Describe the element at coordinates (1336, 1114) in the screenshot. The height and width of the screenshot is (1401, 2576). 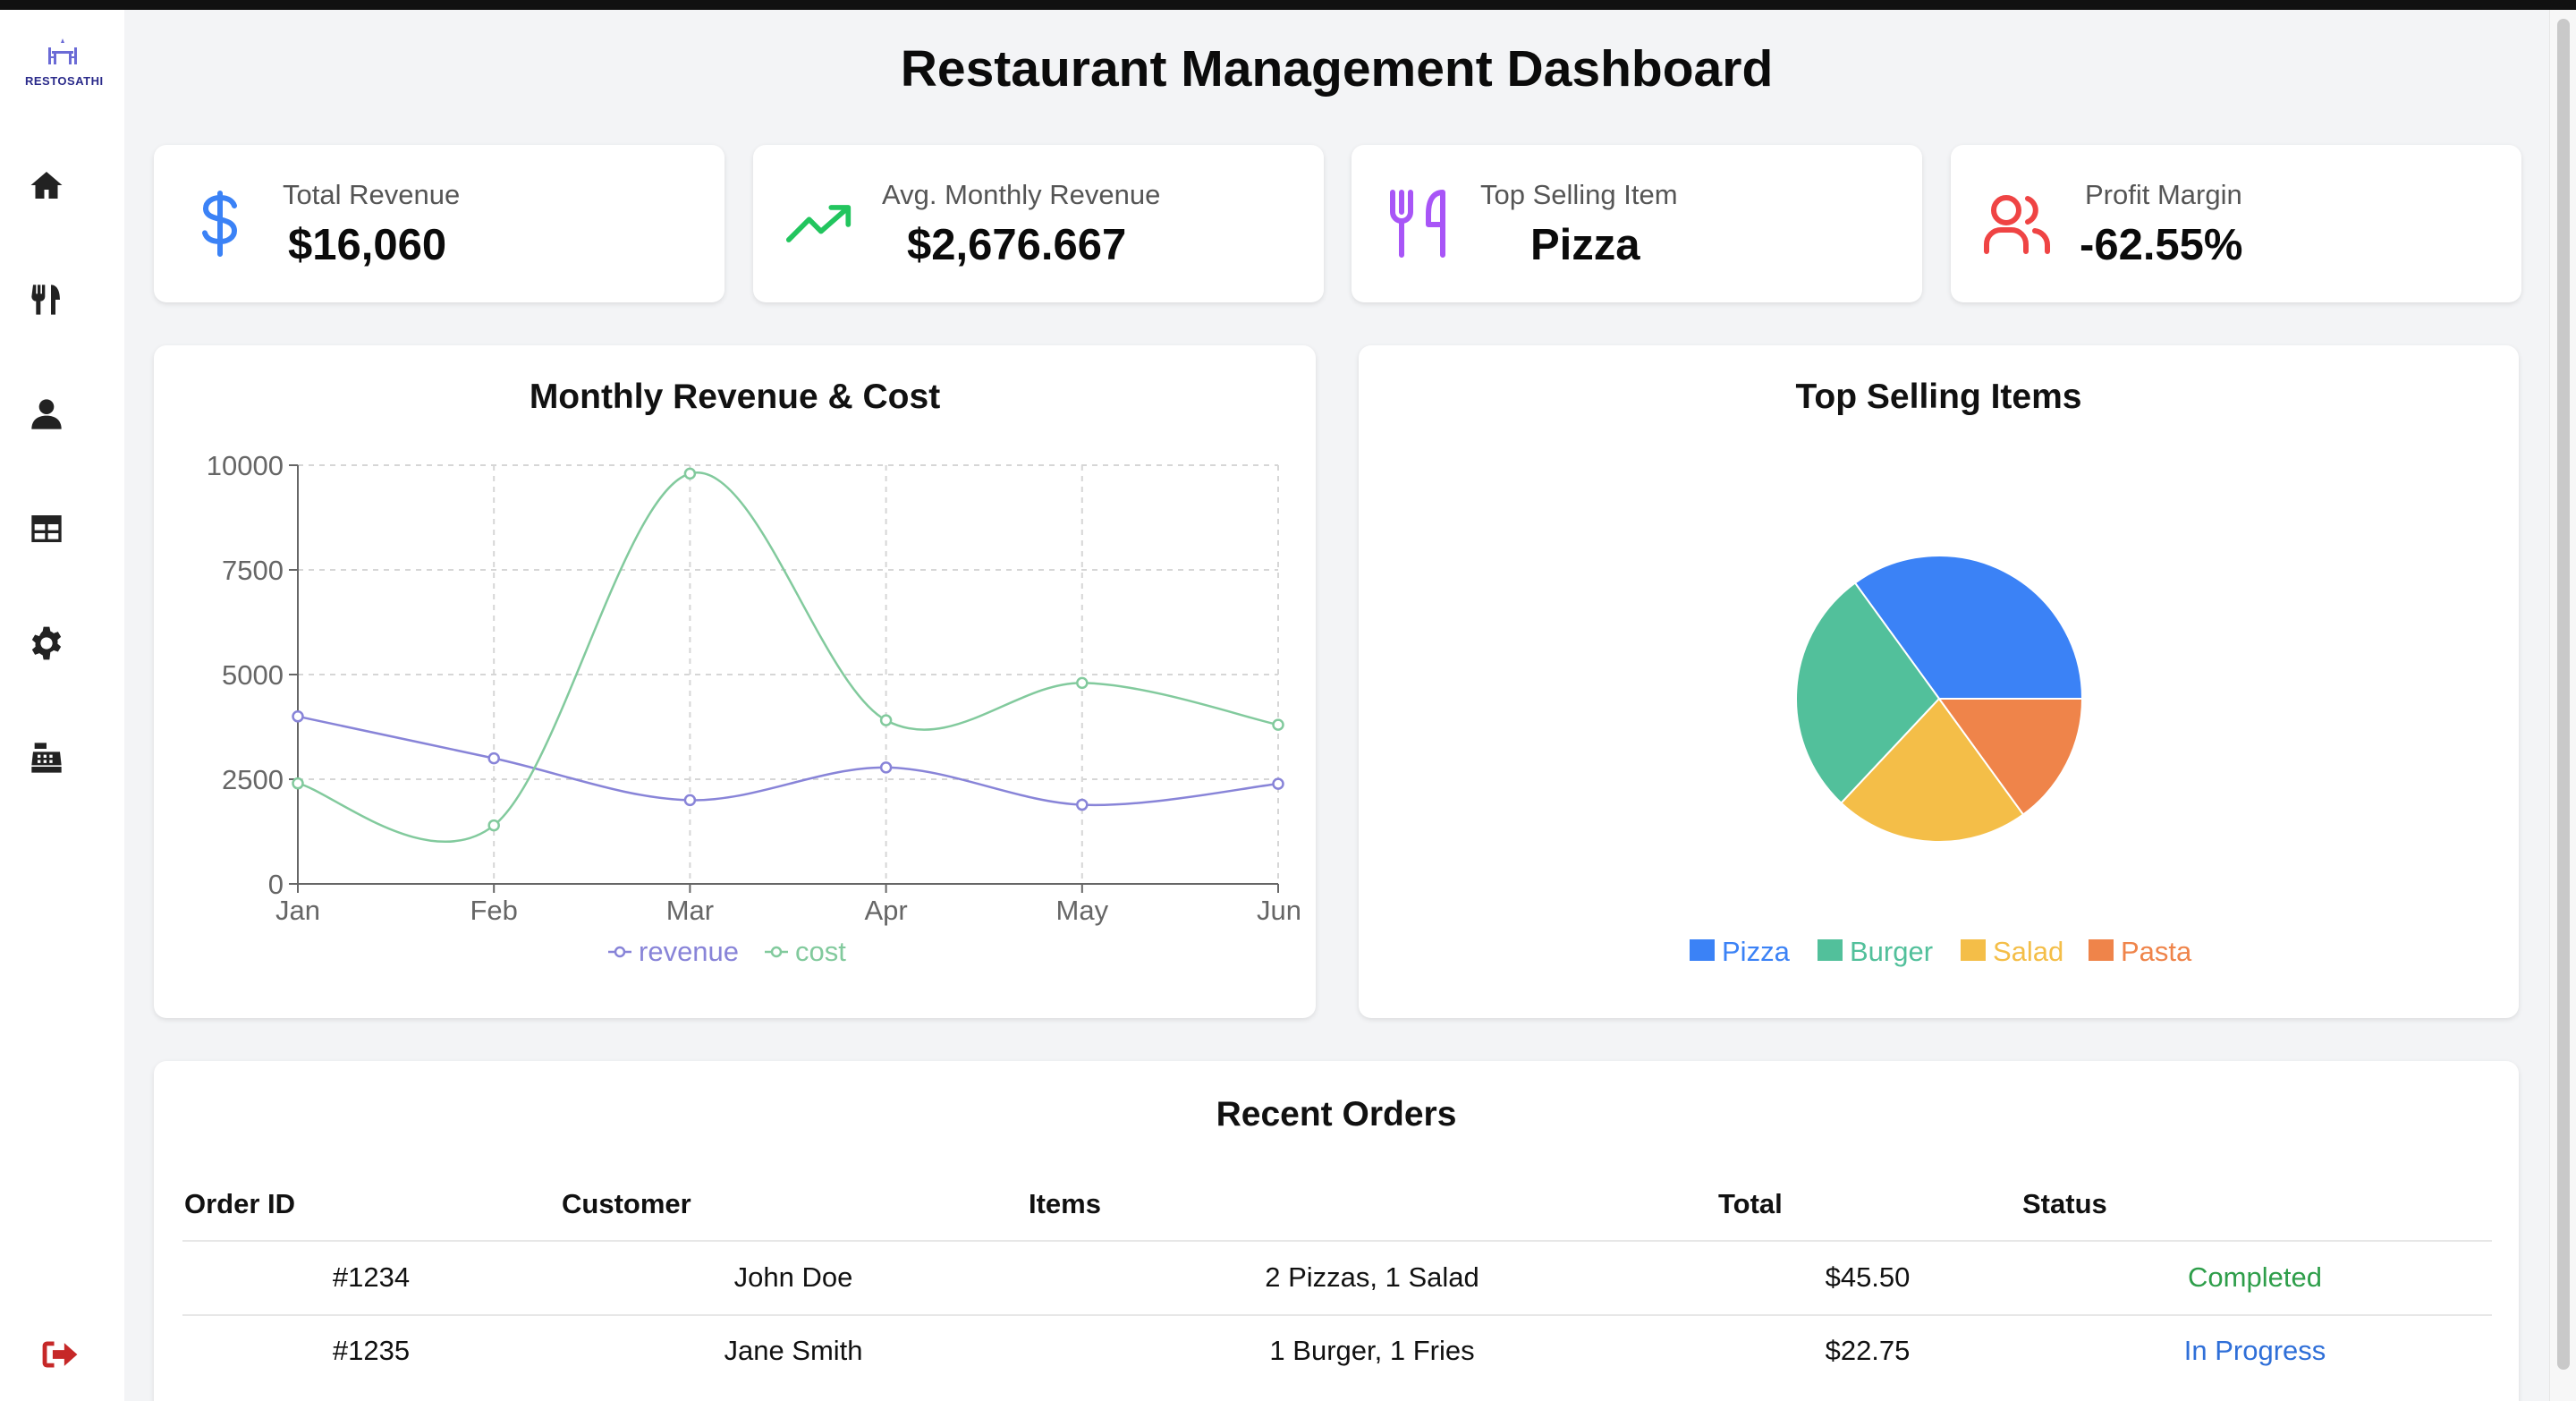
I see `orders-title: Recent Orders` at that location.